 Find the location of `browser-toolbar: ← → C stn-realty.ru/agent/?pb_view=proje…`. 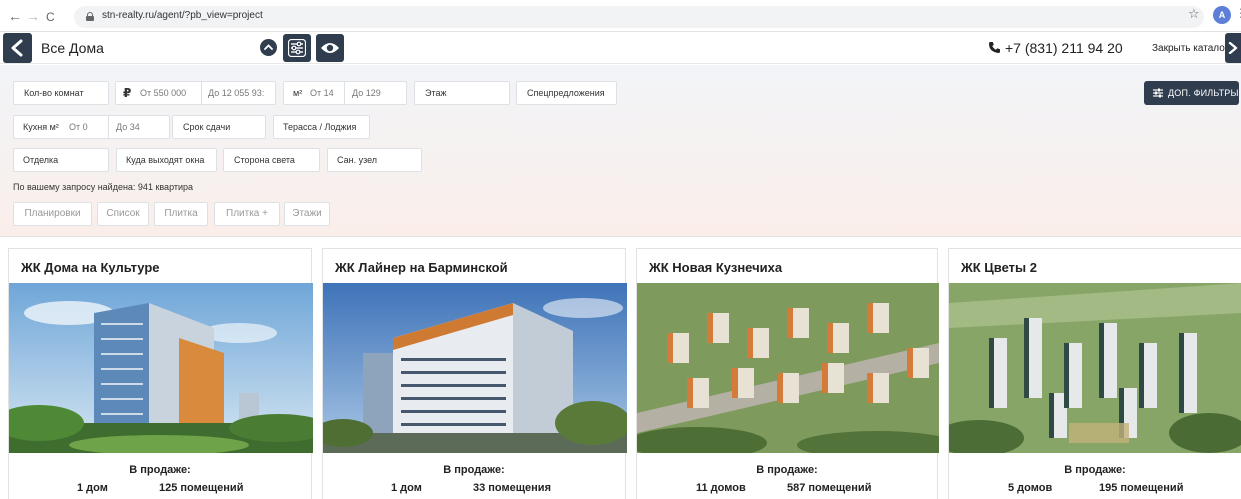

browser-toolbar: ← → C stn-realty.ru/agent/?pb_view=proje… is located at coordinates (620, 16).